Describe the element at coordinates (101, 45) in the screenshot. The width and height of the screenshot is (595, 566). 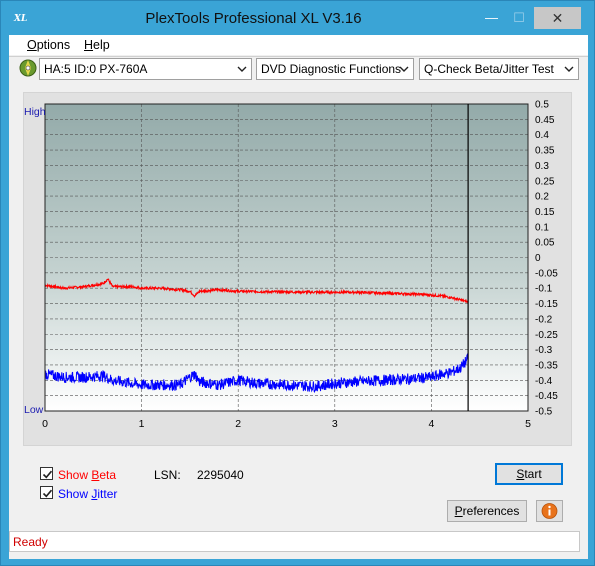
I see `menu-help-rest: elp` at that location.